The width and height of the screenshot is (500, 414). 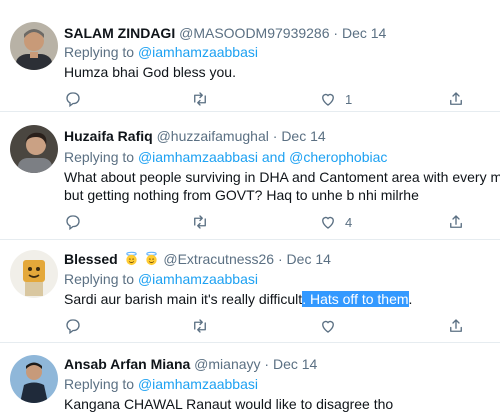 I want to click on tweet-header: Ansab Arfan Miana @mianayy · Dec 14, so click(x=190, y=364).